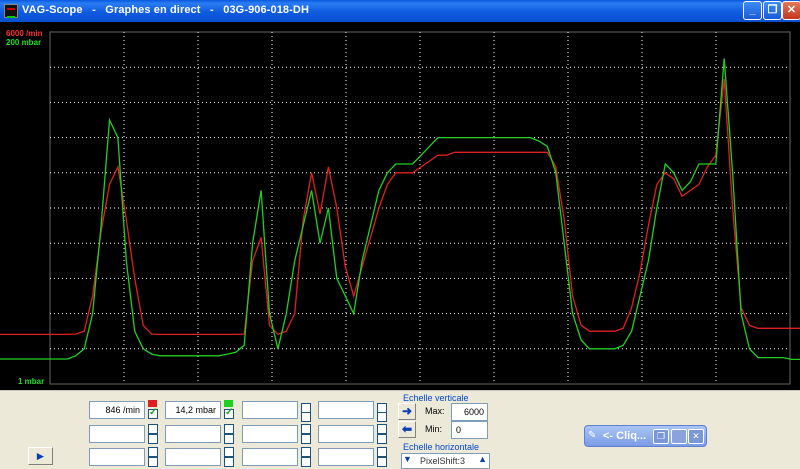 The width and height of the screenshot is (800, 469). I want to click on horizontal-scale-label: Echelle horizontale, so click(441, 447).